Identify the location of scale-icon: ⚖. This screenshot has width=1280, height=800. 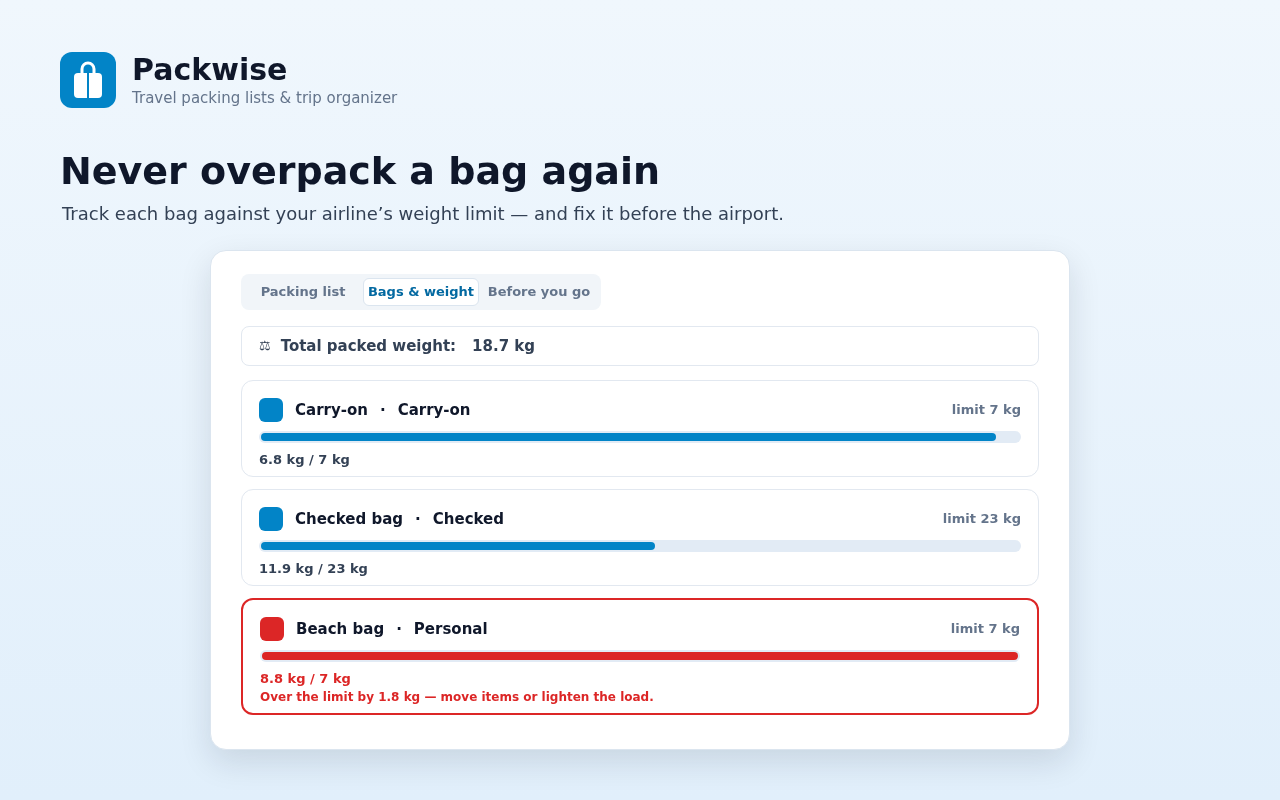
(265, 346).